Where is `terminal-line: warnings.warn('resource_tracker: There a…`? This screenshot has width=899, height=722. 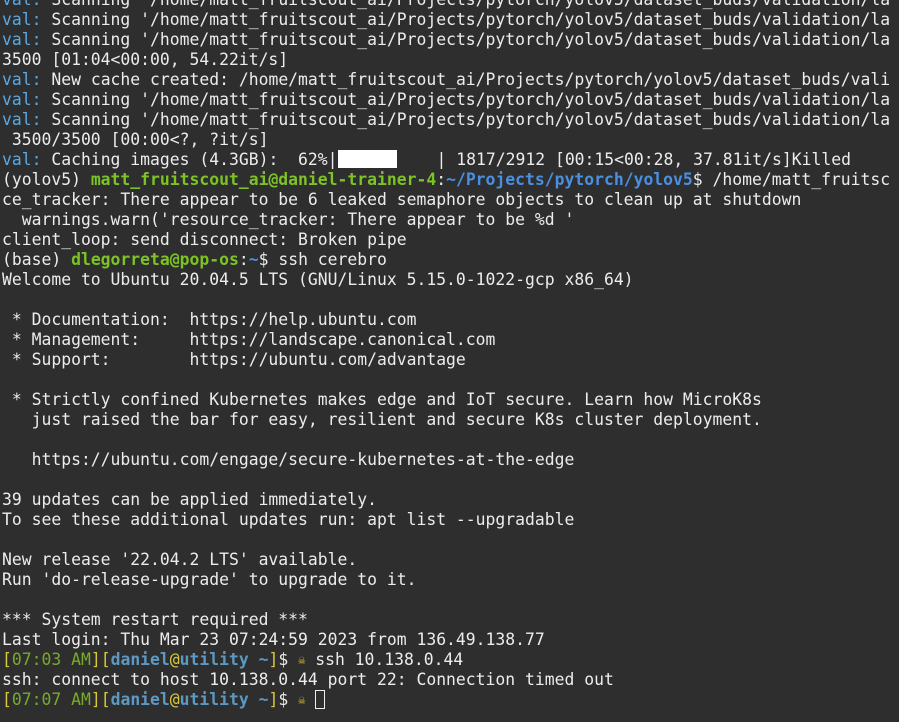 terminal-line: warnings.warn('resource_tracker: There a… is located at coordinates (288, 220).